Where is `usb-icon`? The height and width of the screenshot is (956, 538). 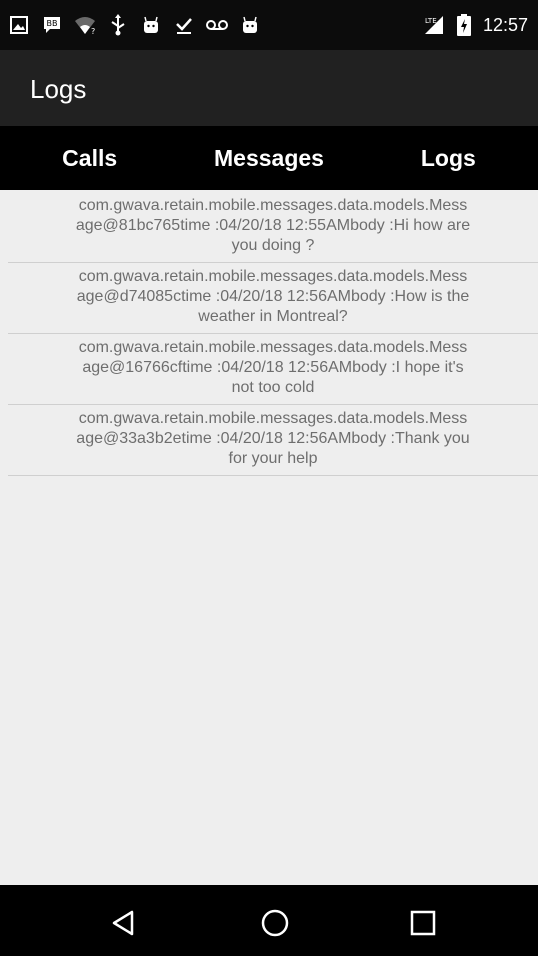 usb-icon is located at coordinates (118, 25).